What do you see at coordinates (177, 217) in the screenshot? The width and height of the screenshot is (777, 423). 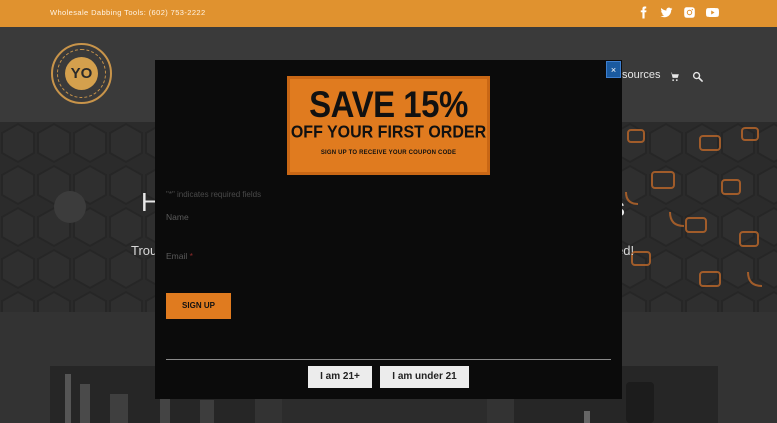 I see `name-label: Name` at bounding box center [177, 217].